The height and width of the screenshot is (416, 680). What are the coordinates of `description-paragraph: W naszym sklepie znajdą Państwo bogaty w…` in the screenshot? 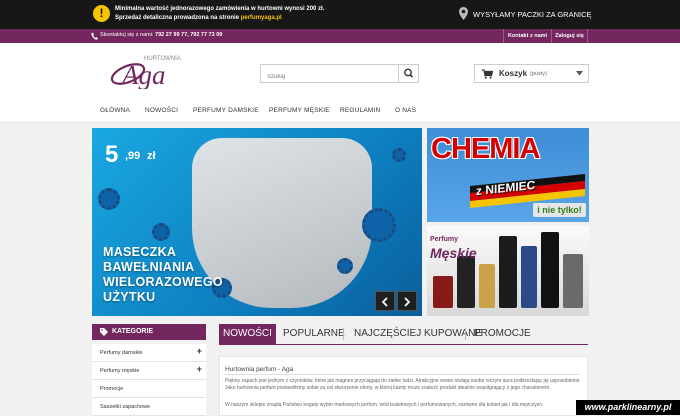 It's located at (384, 405).